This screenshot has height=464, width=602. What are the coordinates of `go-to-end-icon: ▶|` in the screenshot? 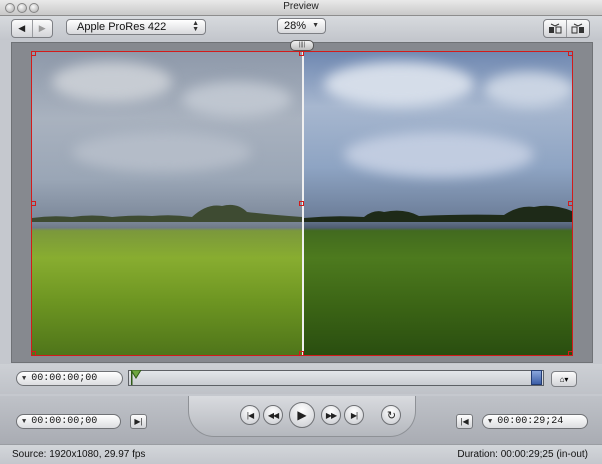 It's located at (354, 415).